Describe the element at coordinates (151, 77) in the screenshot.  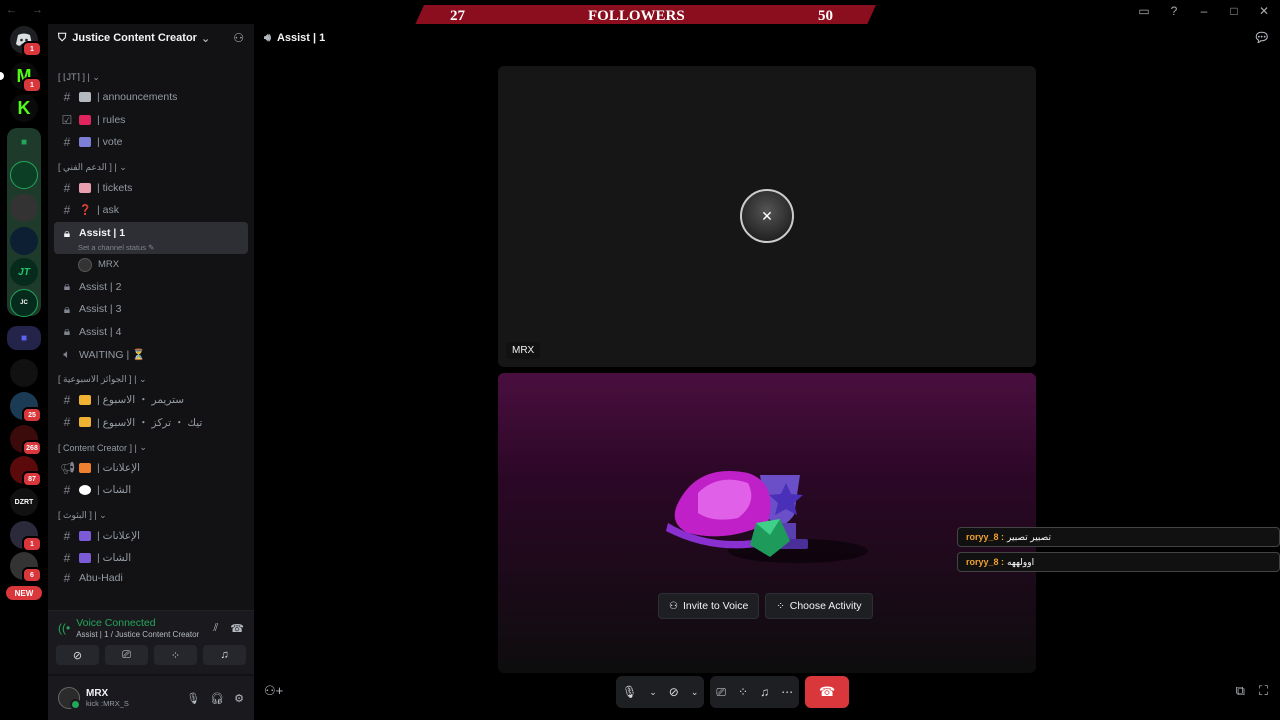
I see `category-jt: [ ⌊JT⌉ ] | ⌄` at that location.